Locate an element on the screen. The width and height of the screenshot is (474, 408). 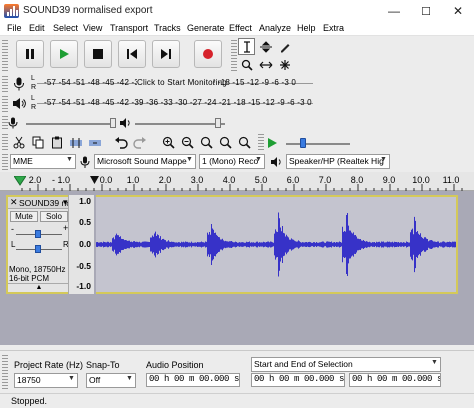
paste-icon is located at coordinates (56, 142).